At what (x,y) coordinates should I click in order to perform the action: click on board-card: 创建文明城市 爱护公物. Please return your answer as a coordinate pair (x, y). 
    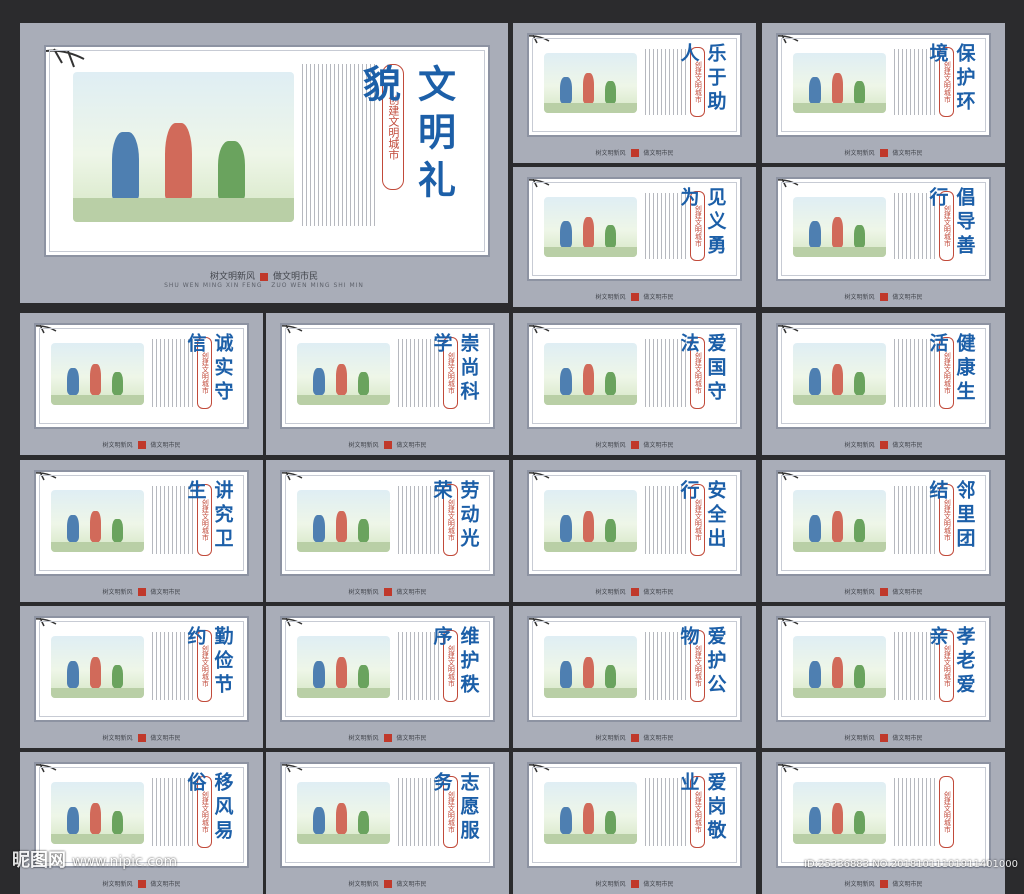
    Looking at the image, I should click on (634, 669).